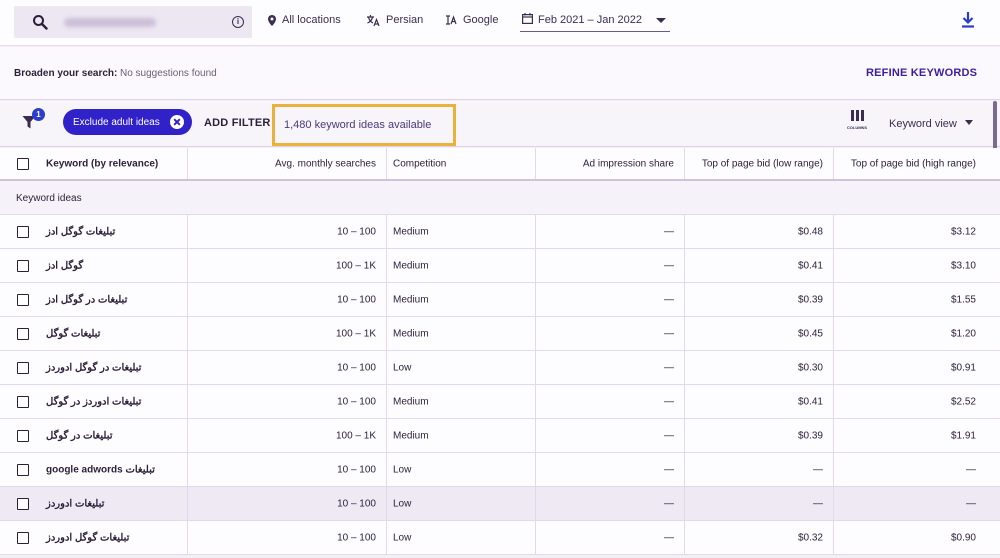 The image size is (1000, 558). I want to click on chip-label: Exclude adult ideas, so click(116, 122).